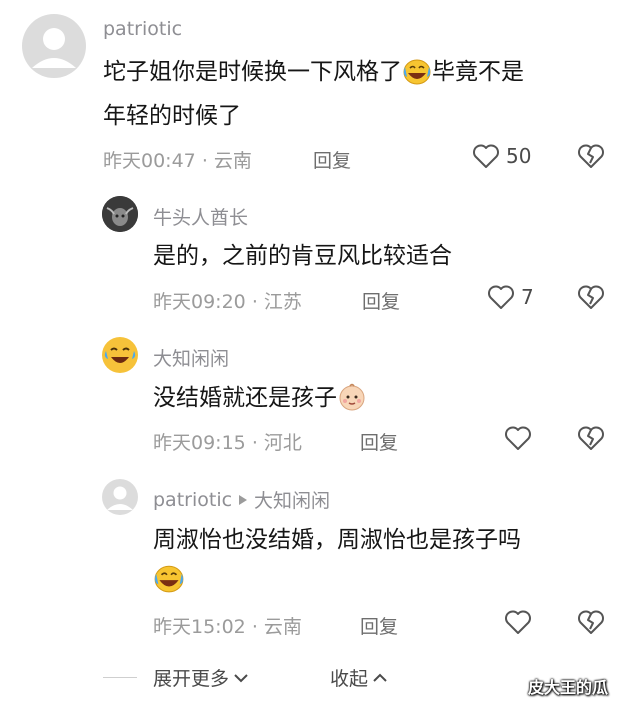 The image size is (628, 703). I want to click on comment-meta: 昨天09:20 · 江苏, so click(227, 300).